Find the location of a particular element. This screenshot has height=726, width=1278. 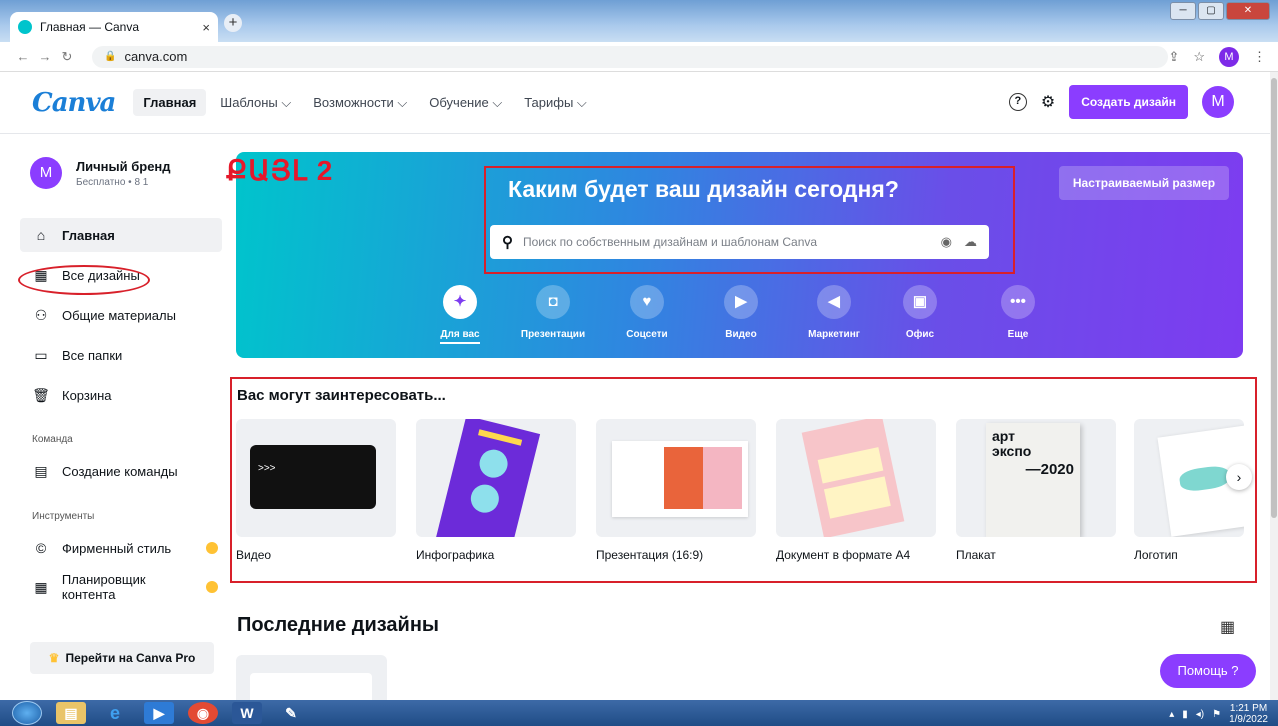

menu-dots-icon: ⋮ is located at coordinates (1259, 57).